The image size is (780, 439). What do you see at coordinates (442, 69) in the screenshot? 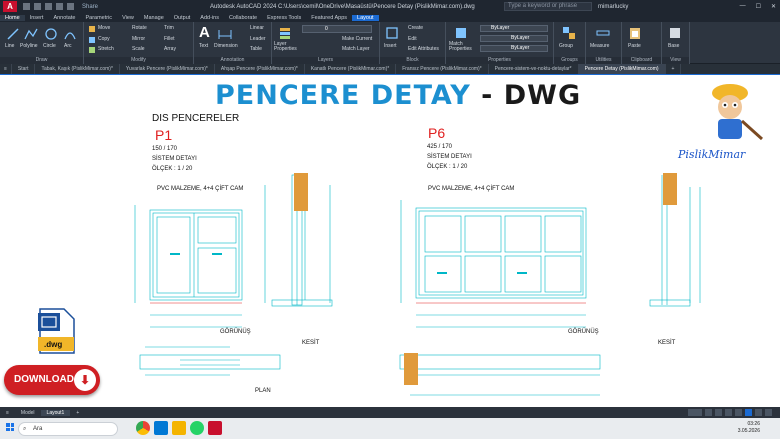
I see `doc-tab: Fransız Pencere (PislikMimar.com)*` at bounding box center [442, 69].